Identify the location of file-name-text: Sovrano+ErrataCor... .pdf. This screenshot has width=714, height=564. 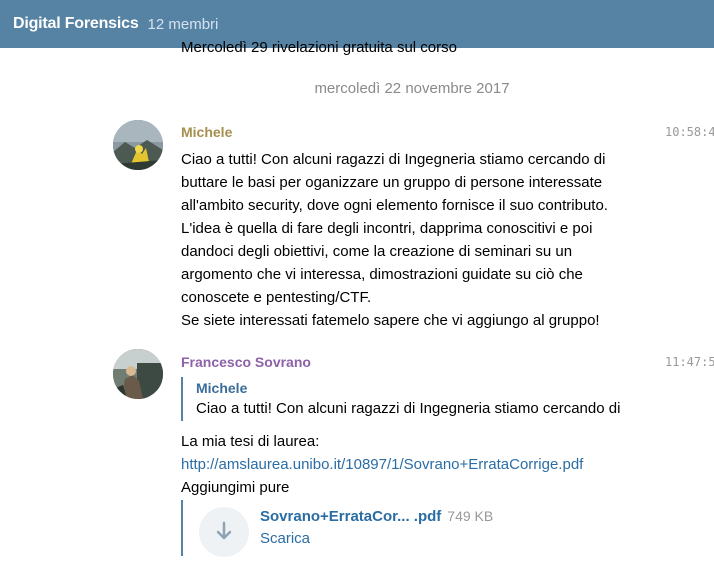
(350, 516).